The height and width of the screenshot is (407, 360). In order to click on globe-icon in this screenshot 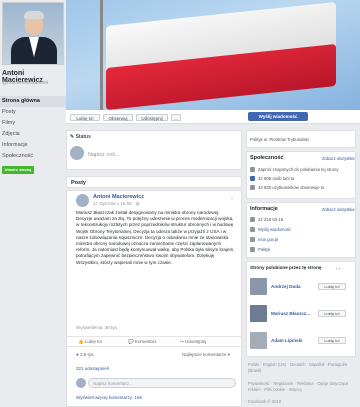, I will do `click(252, 239)`.